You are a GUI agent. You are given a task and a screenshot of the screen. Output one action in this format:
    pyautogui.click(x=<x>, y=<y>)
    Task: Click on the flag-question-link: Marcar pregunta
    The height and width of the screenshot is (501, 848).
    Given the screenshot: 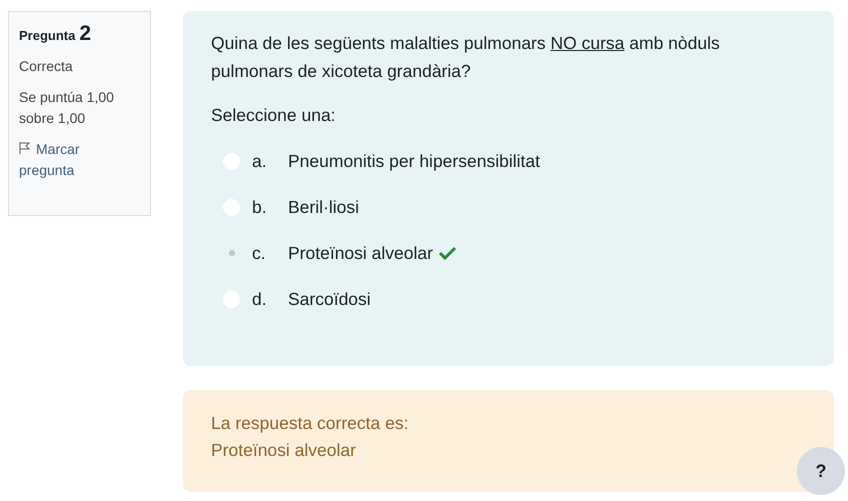 What is the action you would take?
    pyautogui.click(x=64, y=160)
    